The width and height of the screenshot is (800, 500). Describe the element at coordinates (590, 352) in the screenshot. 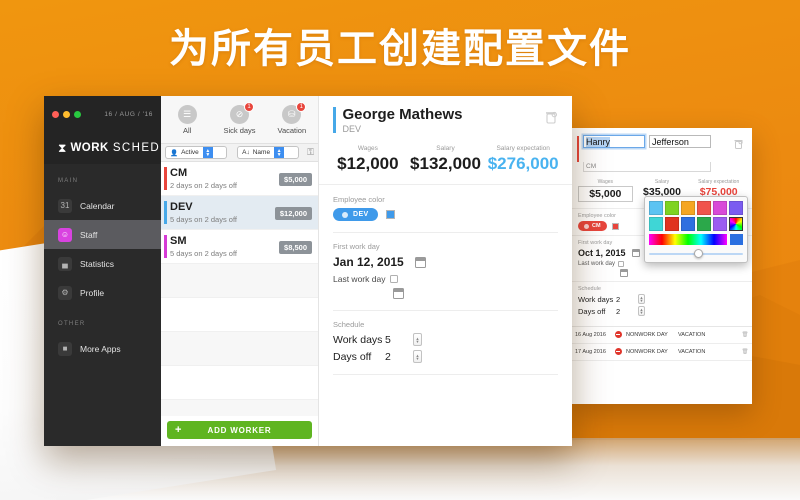

I see `row-date: 17 Aug 2016` at that location.